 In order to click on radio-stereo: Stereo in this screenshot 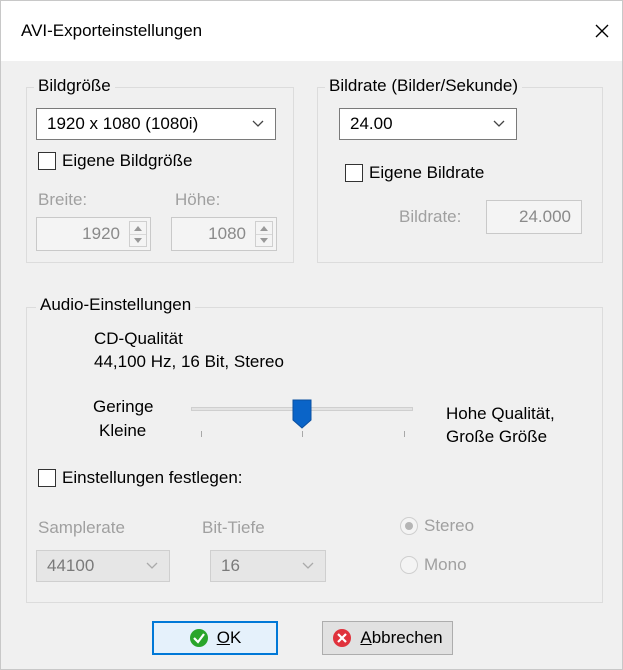, I will do `click(437, 526)`.